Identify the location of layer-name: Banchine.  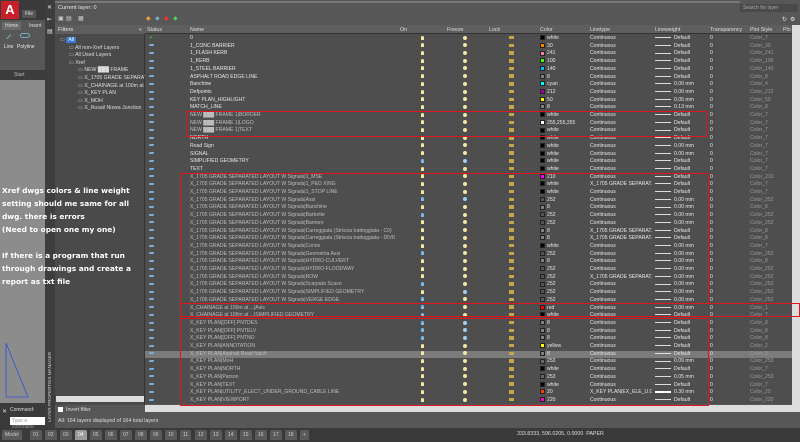
(292, 85).